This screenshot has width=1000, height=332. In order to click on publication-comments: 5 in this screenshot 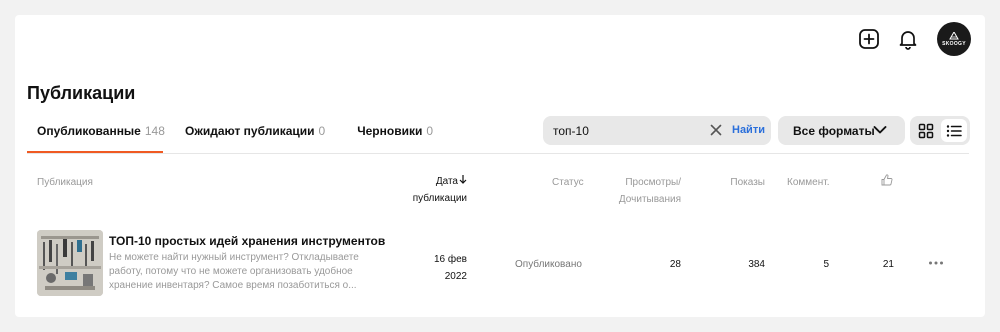, I will do `click(826, 264)`.